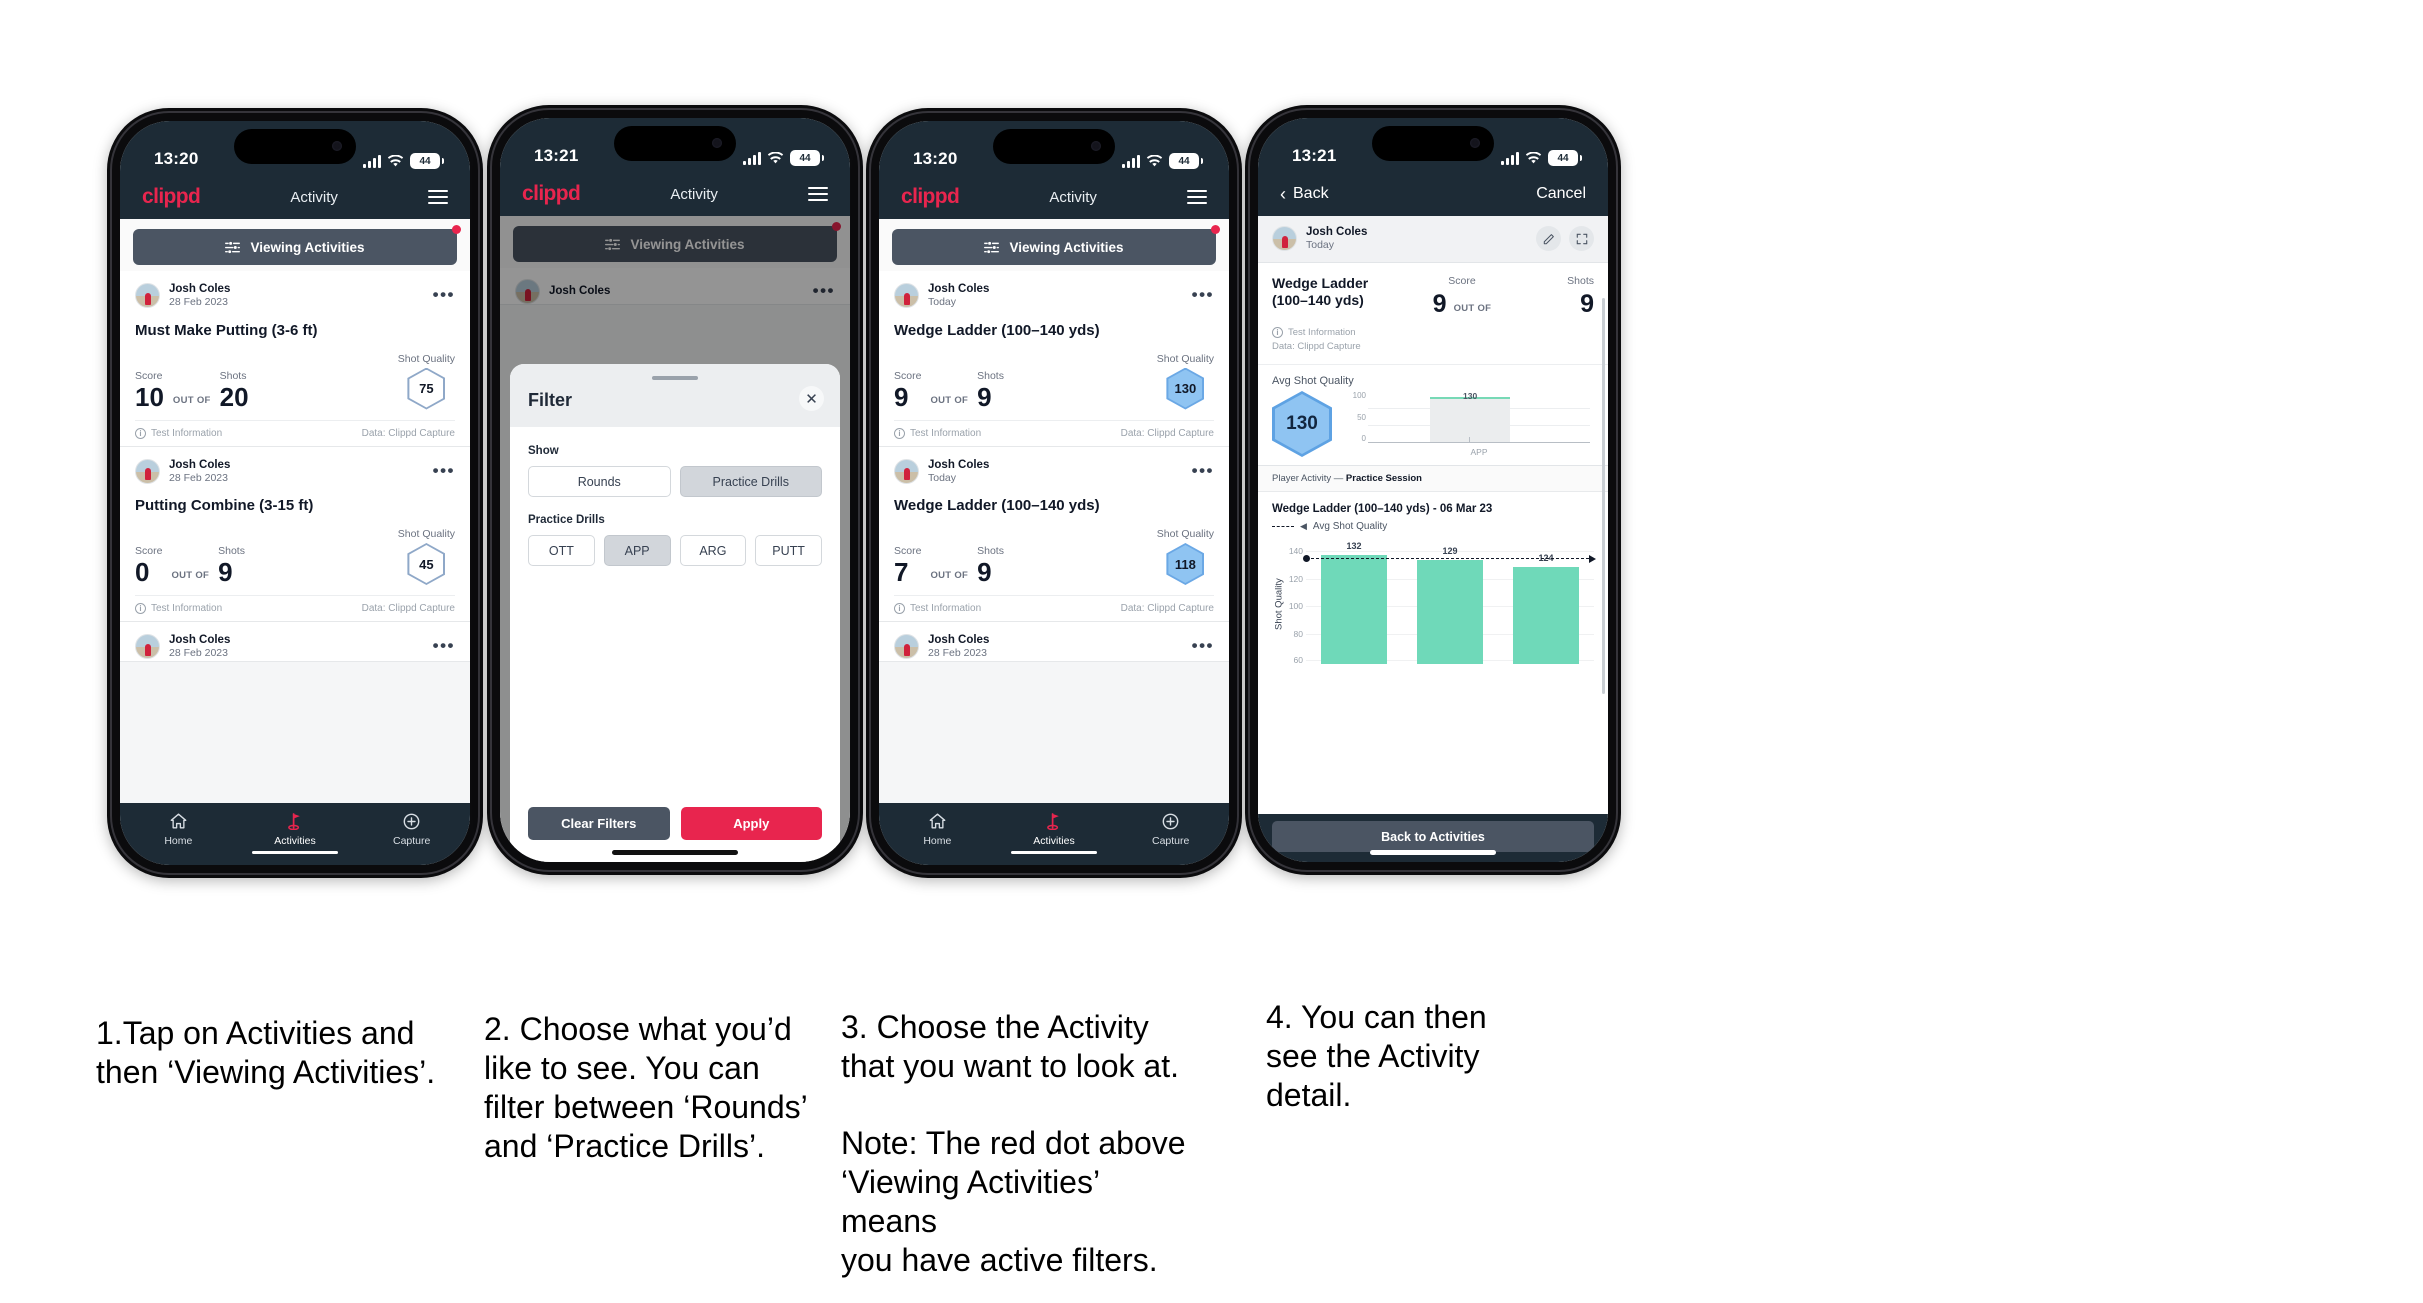 The height and width of the screenshot is (1303, 2423). Describe the element at coordinates (1449, 602) in the screenshot. I see `chart-plot-area: 132 129 124` at that location.